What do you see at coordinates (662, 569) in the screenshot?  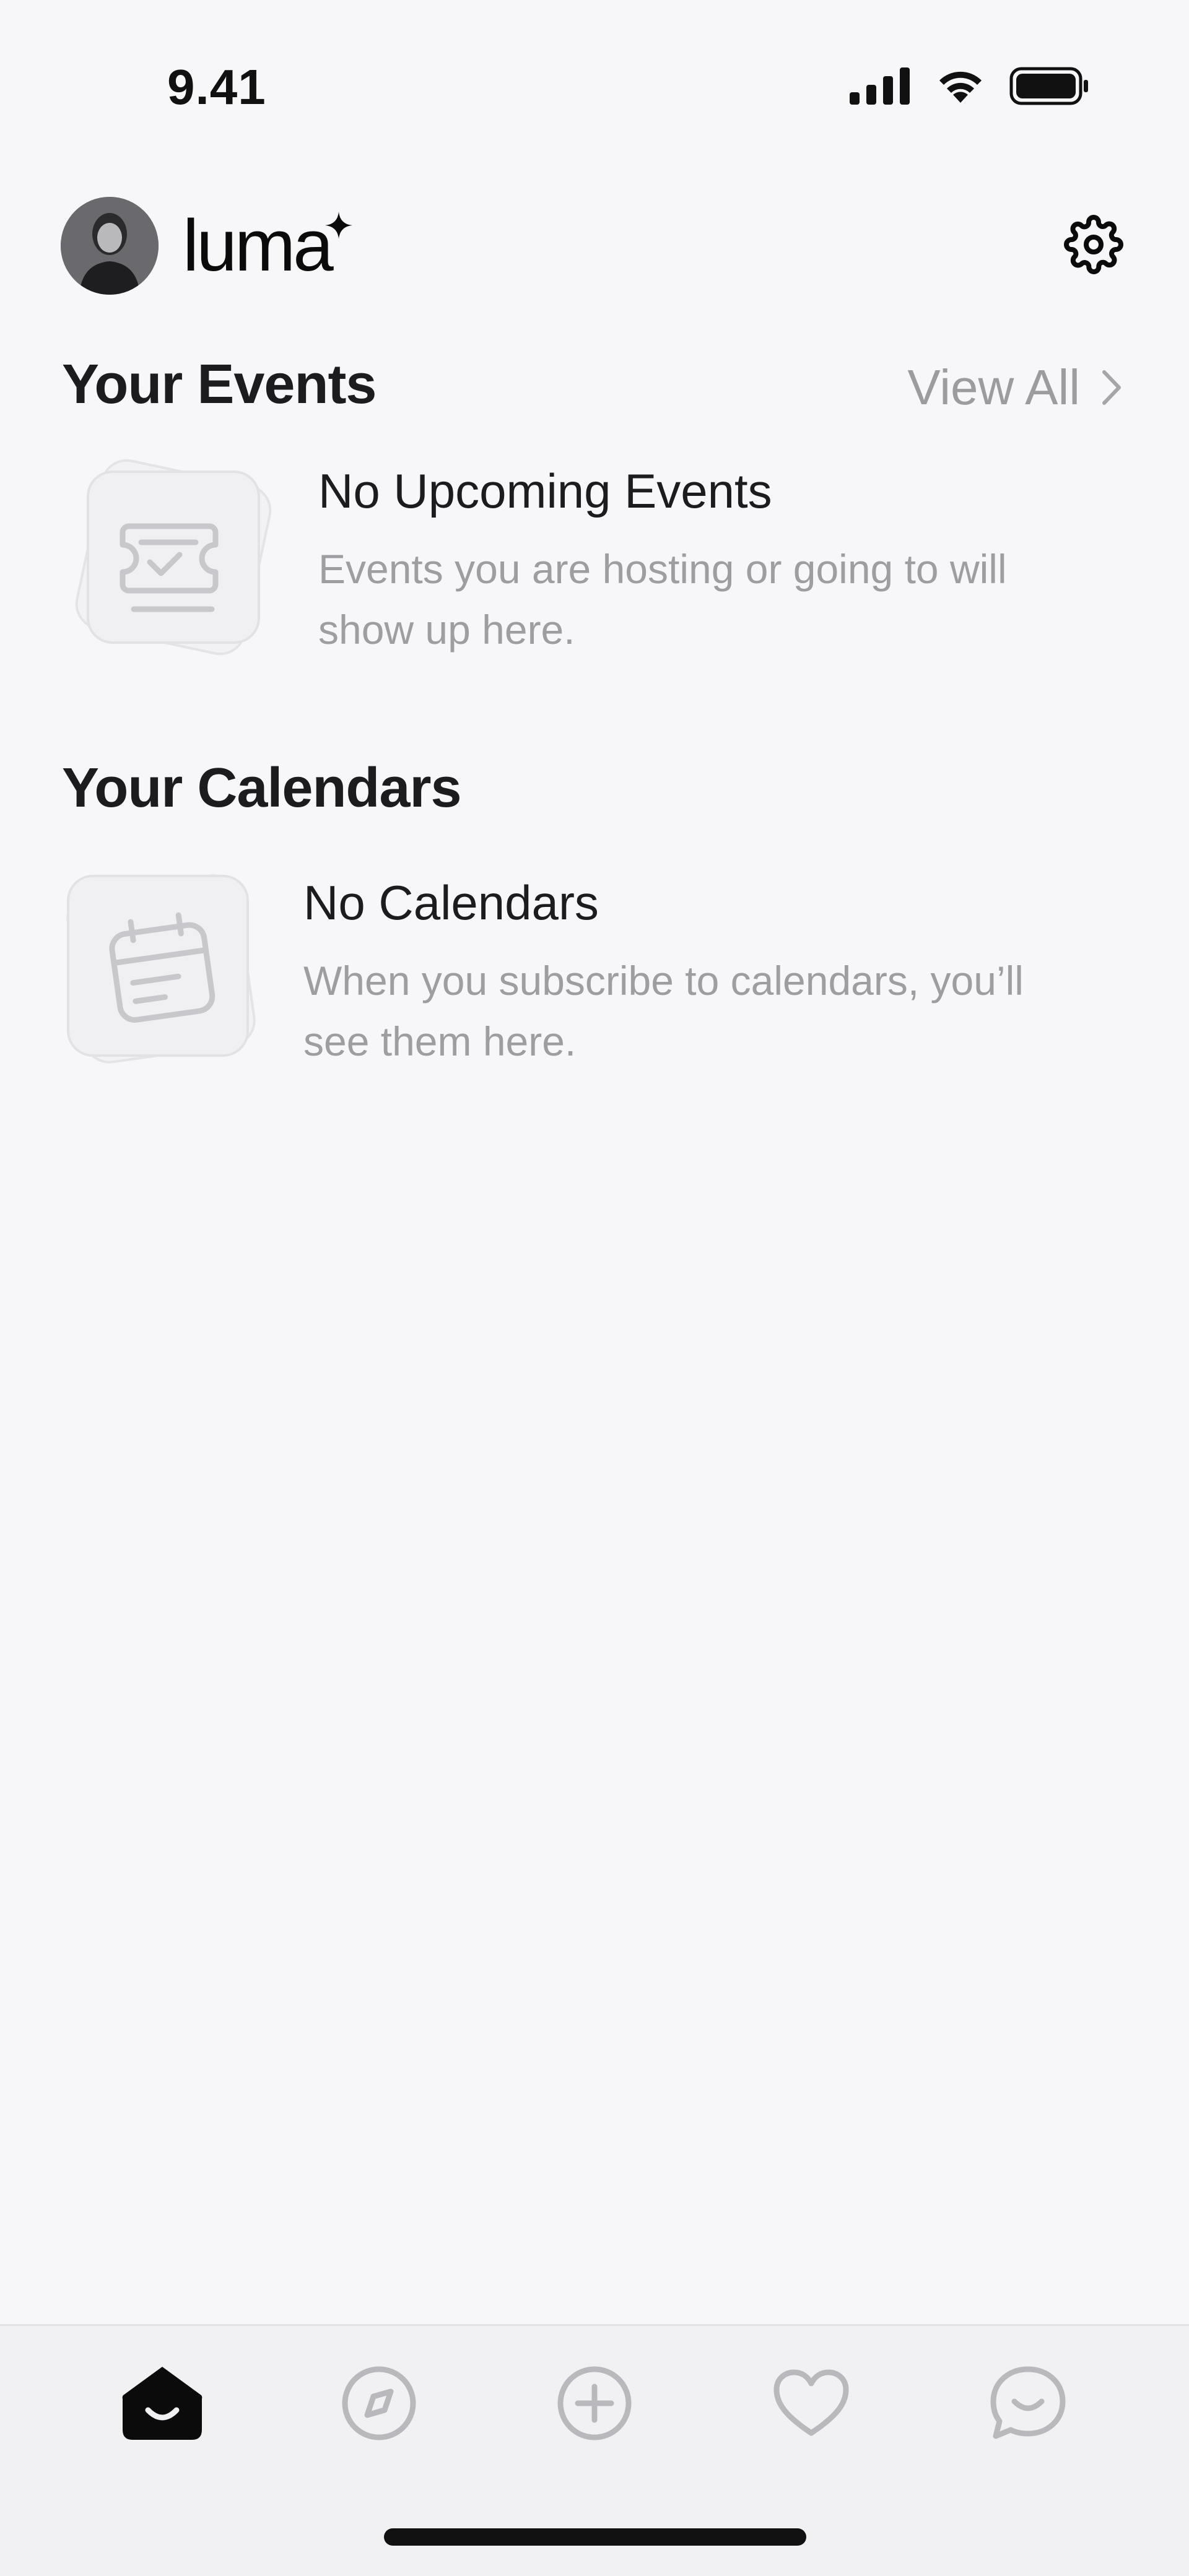 I see `no-events-description-line-1: Events you are hosting or going to will` at bounding box center [662, 569].